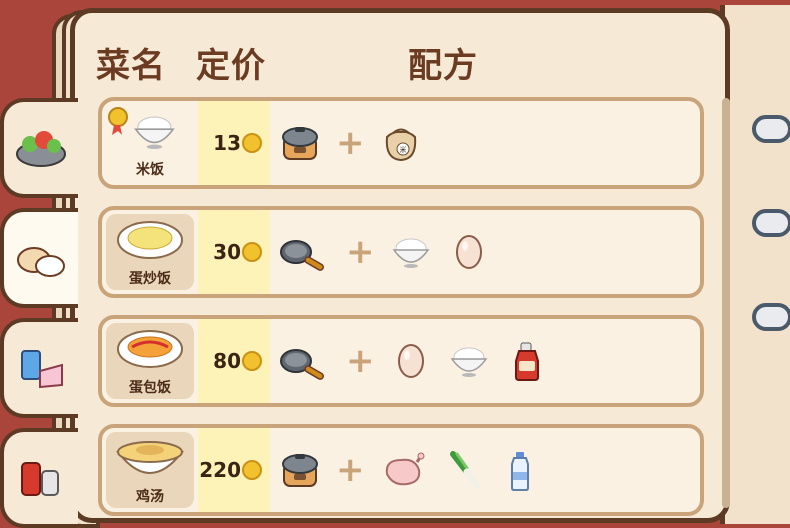  What do you see at coordinates (463, 470) in the screenshot?
I see `green-onion-icon` at bounding box center [463, 470].